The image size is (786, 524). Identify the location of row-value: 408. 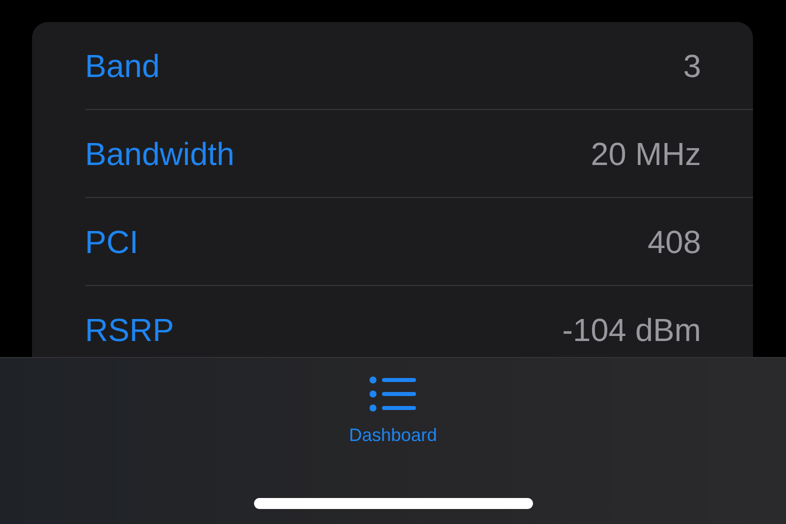
(674, 242).